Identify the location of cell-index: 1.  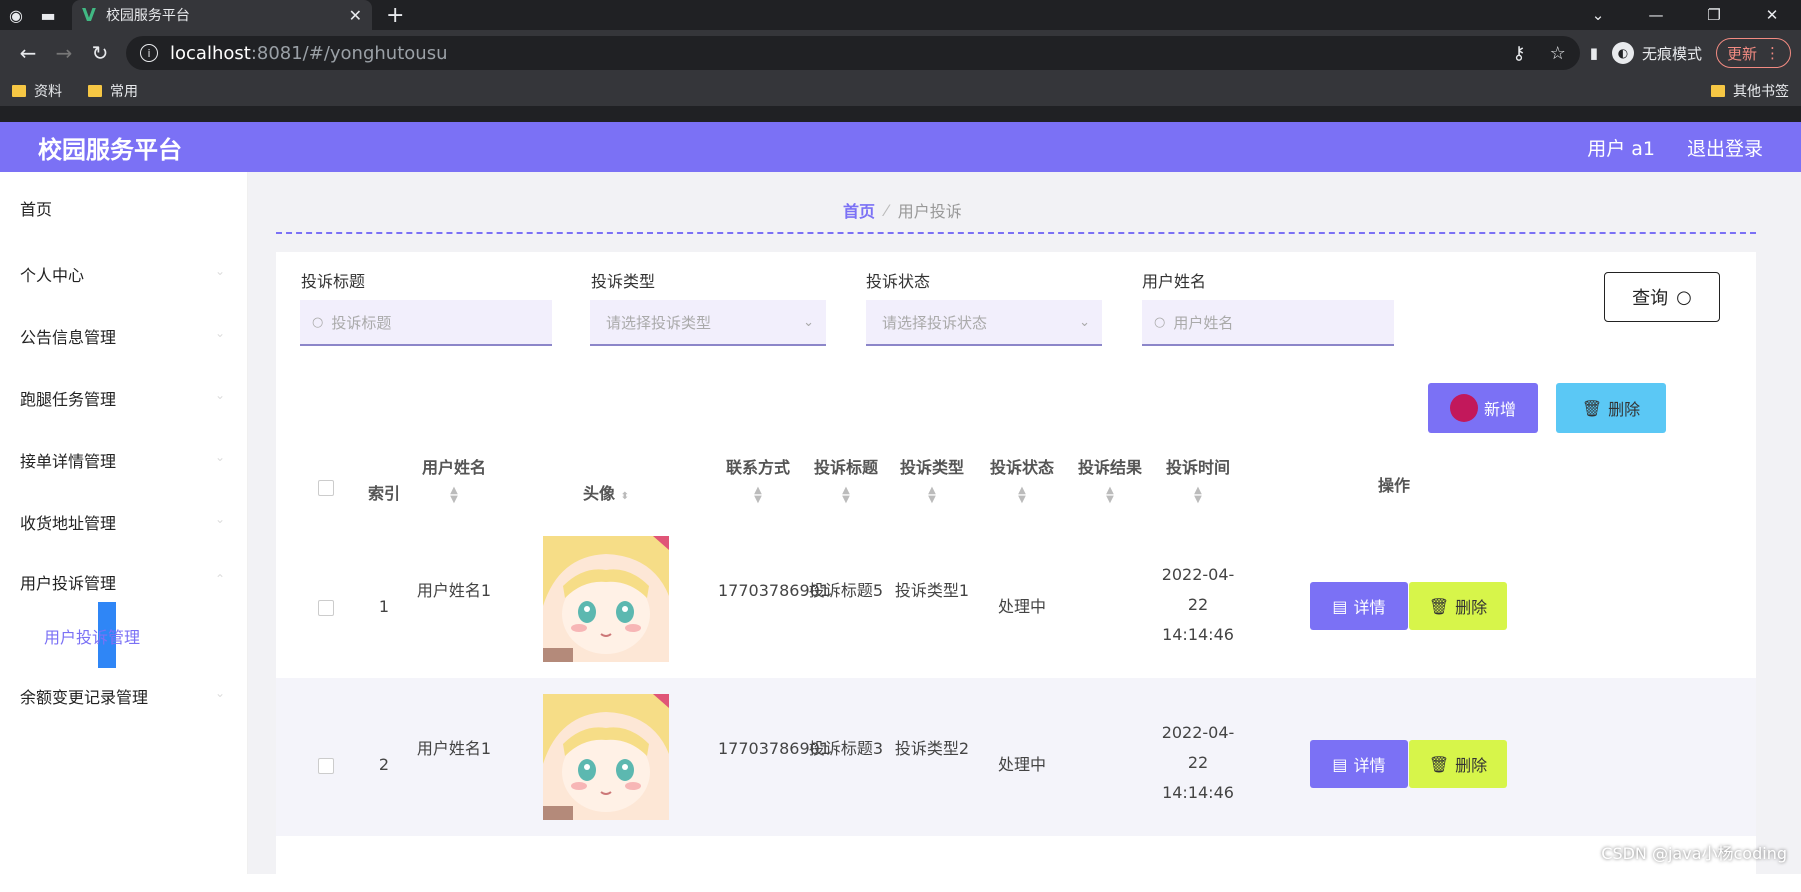
(384, 607).